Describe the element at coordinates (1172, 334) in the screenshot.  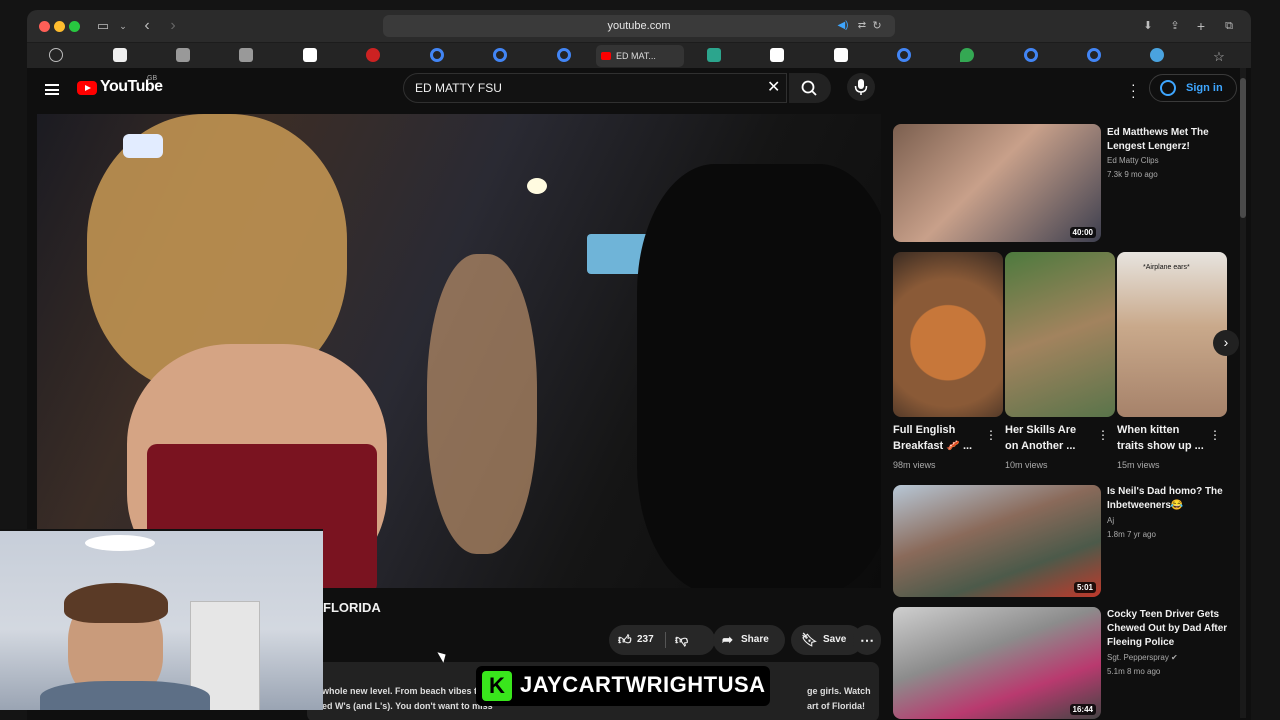
I see `short-thumbnail: *Airplane ears*` at that location.